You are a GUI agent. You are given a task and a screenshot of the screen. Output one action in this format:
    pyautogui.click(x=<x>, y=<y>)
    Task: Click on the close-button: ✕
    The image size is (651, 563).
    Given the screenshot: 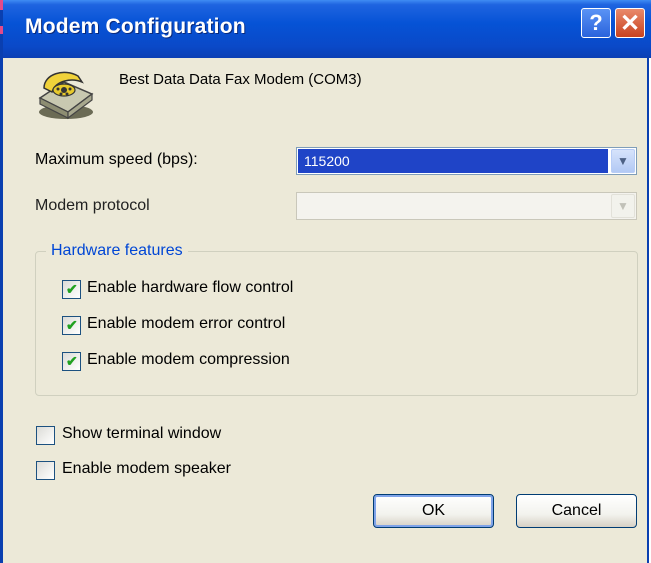 What is the action you would take?
    pyautogui.click(x=630, y=23)
    